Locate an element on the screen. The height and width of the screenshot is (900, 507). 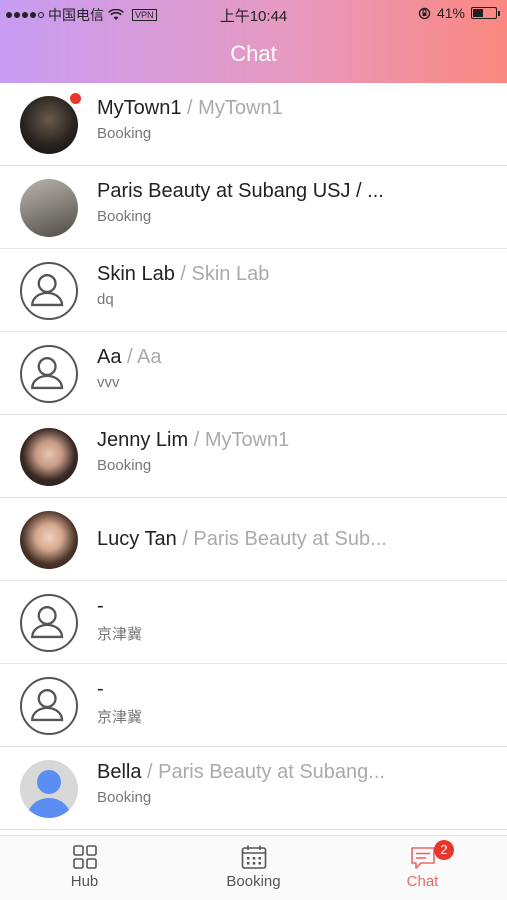
tab-label: Chat is located at coordinates (422, 881).